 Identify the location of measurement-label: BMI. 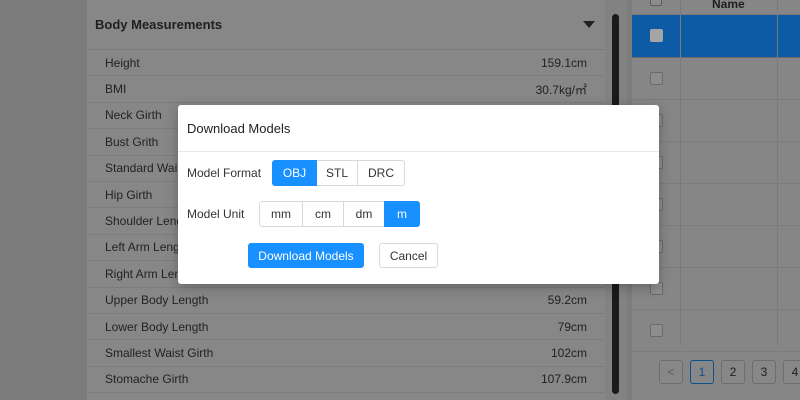
(116, 89).